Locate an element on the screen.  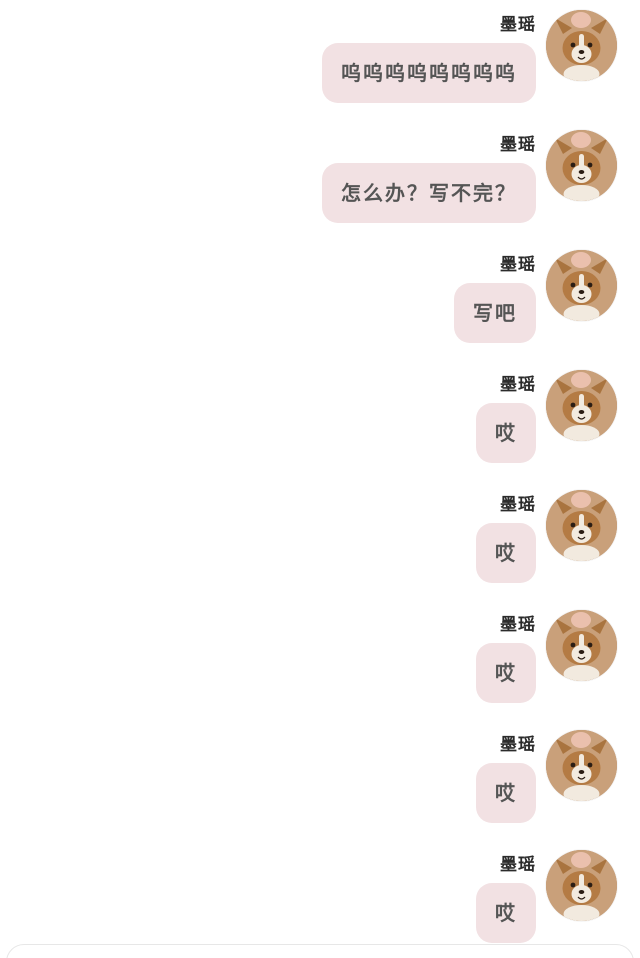
message-item: 墨瑶 呜呜呜呜呜呜呜呜 is located at coordinates (320, 60).